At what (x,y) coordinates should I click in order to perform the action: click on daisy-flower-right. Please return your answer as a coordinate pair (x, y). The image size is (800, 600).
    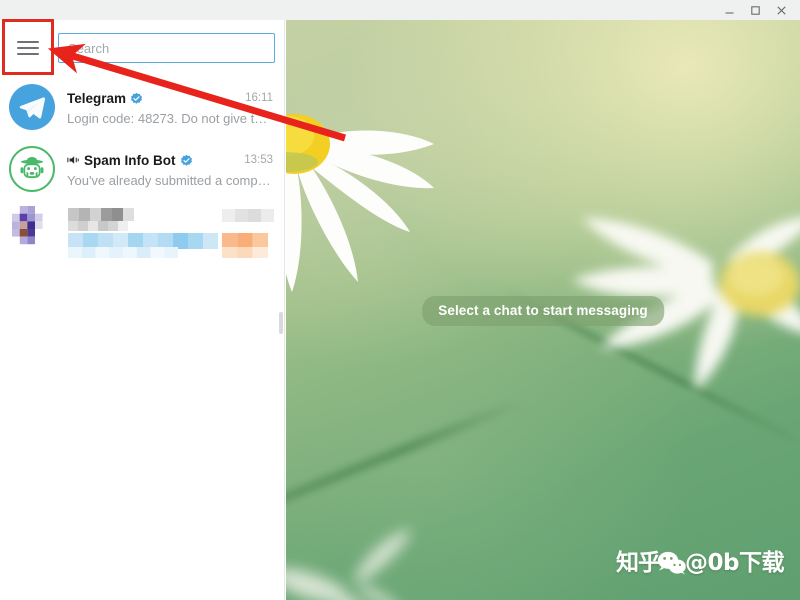
    Looking at the image, I should click on (686, 303).